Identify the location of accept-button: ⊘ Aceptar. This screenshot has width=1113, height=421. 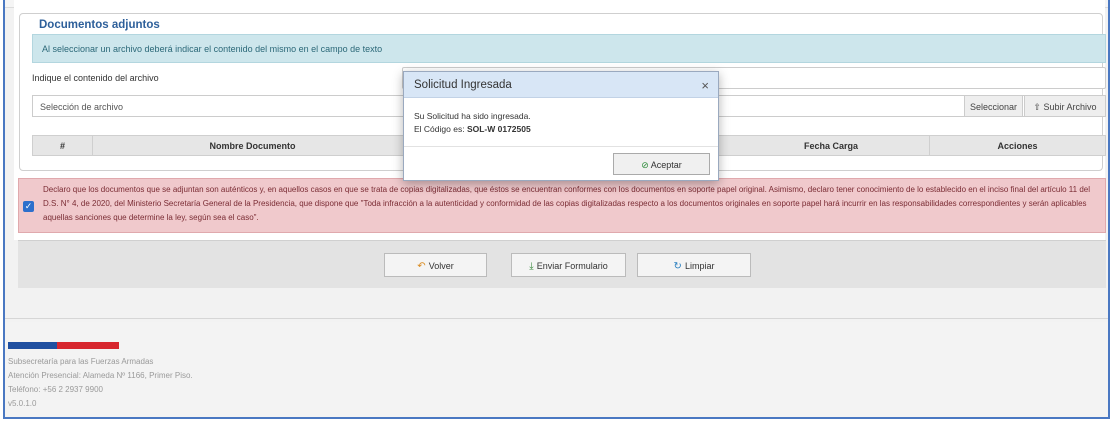
(661, 164).